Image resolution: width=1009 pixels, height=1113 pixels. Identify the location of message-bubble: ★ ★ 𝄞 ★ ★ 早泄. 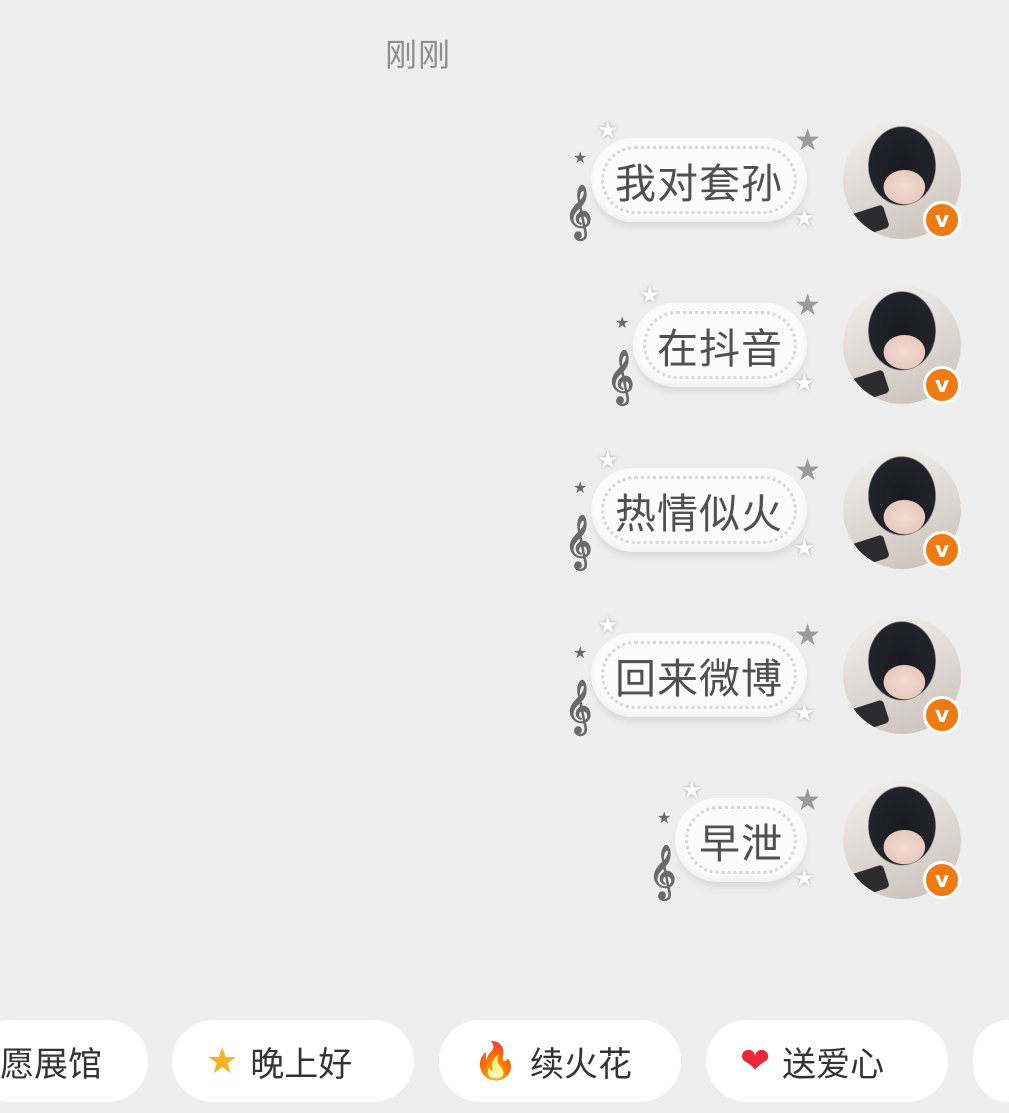
(735, 836).